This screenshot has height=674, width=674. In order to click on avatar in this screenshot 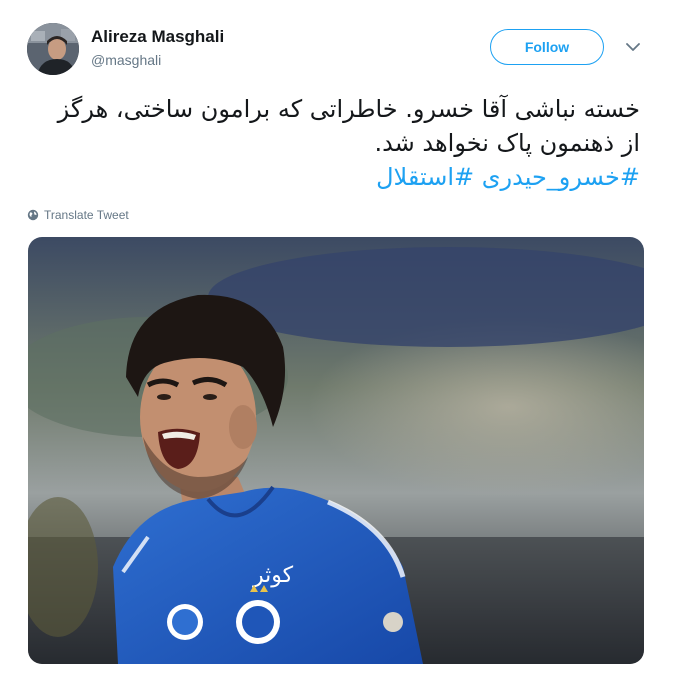, I will do `click(53, 49)`.